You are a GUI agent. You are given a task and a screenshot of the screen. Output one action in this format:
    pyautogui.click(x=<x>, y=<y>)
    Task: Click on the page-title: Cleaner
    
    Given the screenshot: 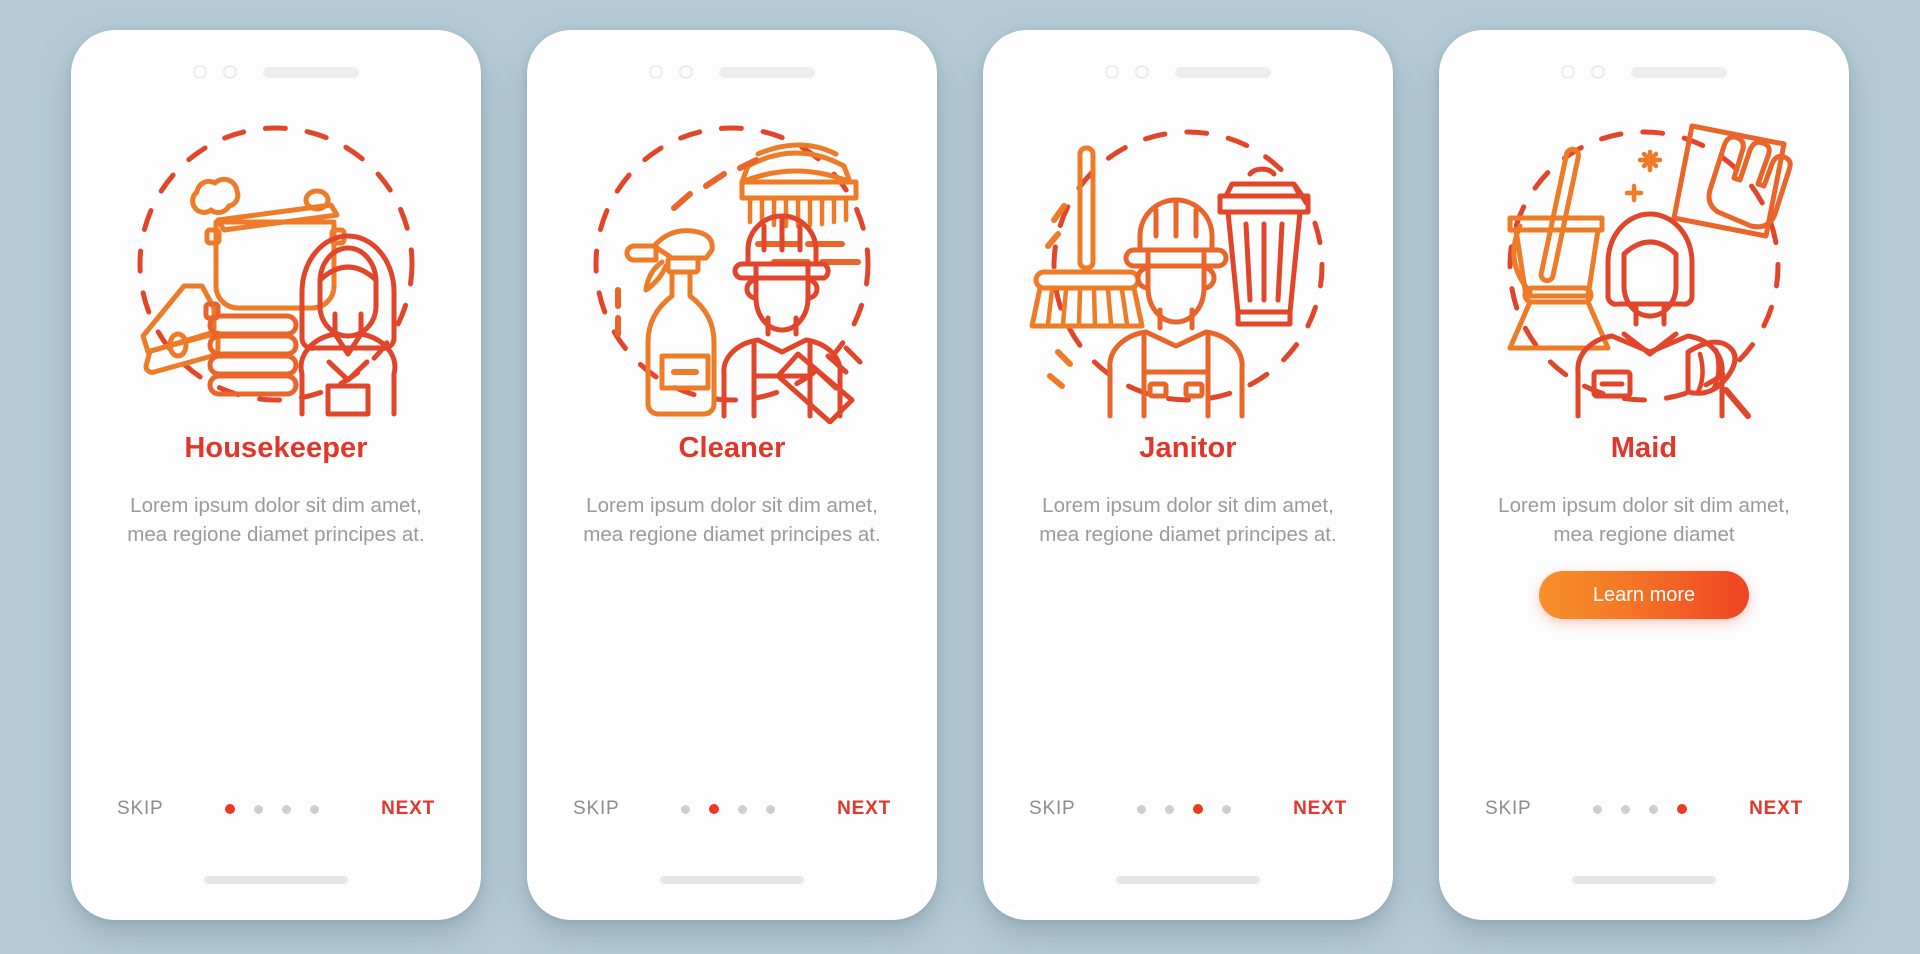 What is the action you would take?
    pyautogui.click(x=732, y=448)
    